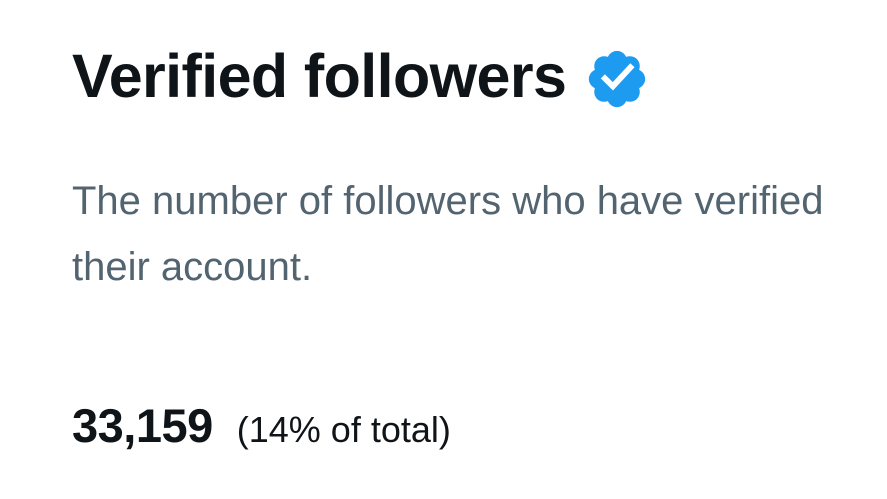  I want to click on page-title: Verified followers, so click(319, 76).